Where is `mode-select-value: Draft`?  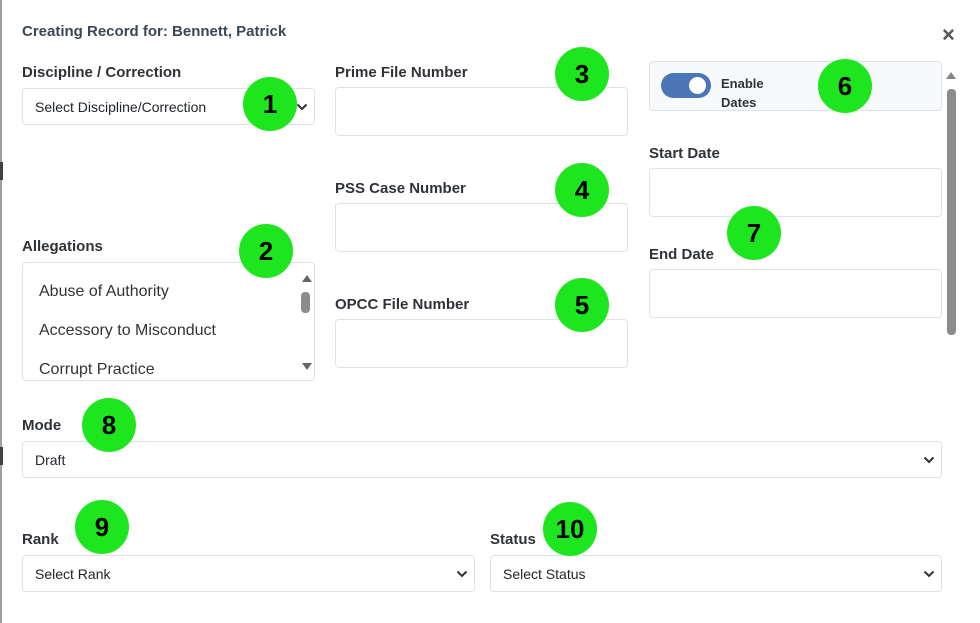
mode-select-value: Draft is located at coordinates (50, 459).